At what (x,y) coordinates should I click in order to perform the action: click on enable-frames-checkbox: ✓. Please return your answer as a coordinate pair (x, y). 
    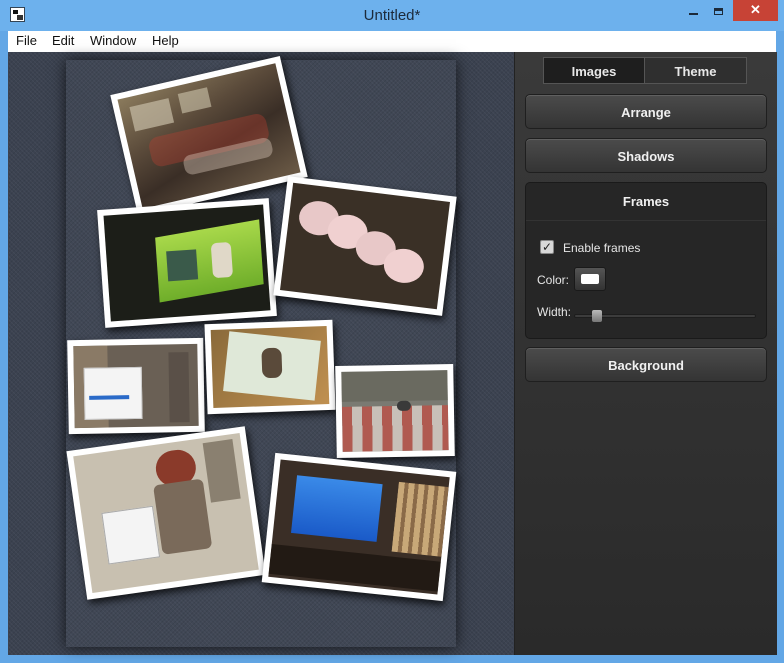
    Looking at the image, I should click on (547, 247).